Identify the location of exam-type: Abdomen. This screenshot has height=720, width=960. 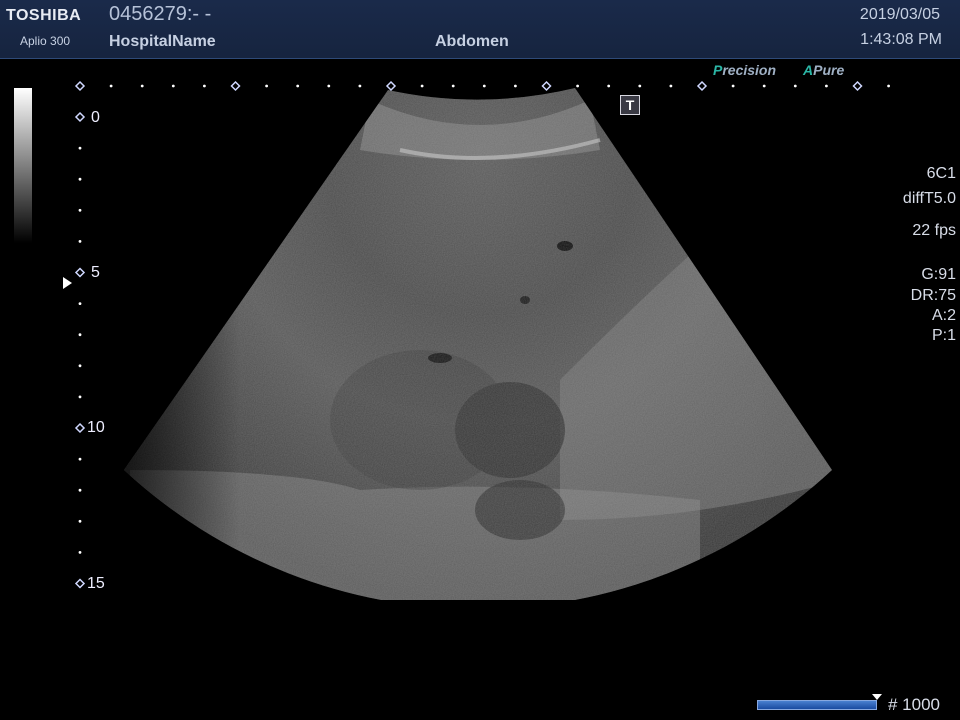
(472, 41).